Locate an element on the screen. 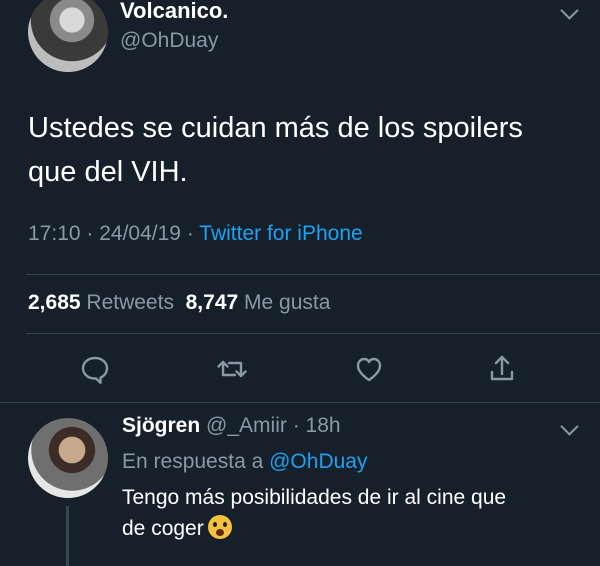 This screenshot has width=600, height=566. likes-stat: 8,747 Me gusta is located at coordinates (258, 302).